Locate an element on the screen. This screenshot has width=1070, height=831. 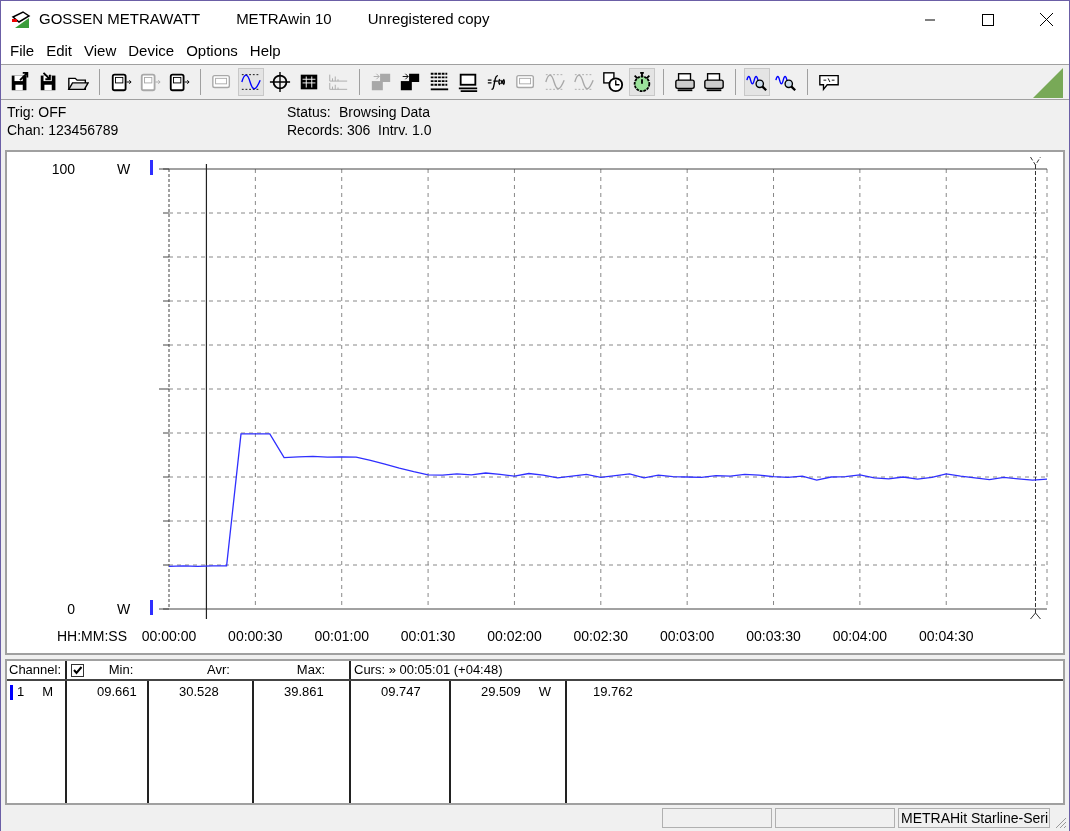
cursor-readout: Curs: » 00:05:01 (+04:48) is located at coordinates (428, 670).